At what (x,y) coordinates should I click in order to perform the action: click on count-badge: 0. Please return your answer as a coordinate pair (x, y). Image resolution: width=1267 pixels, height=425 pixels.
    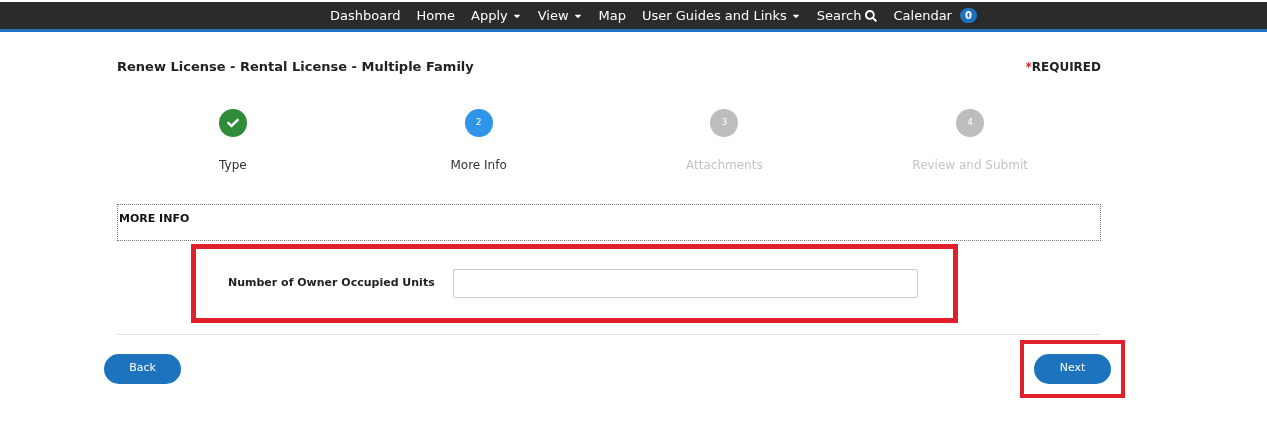
    Looking at the image, I should click on (968, 15).